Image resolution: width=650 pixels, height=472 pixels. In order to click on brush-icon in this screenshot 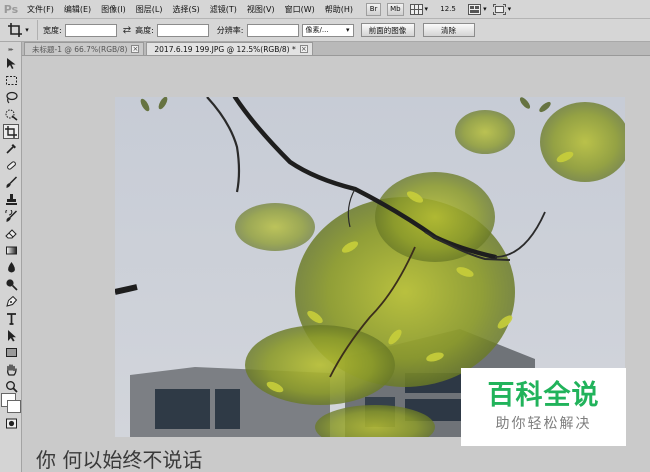, I will do `click(11, 182)`.